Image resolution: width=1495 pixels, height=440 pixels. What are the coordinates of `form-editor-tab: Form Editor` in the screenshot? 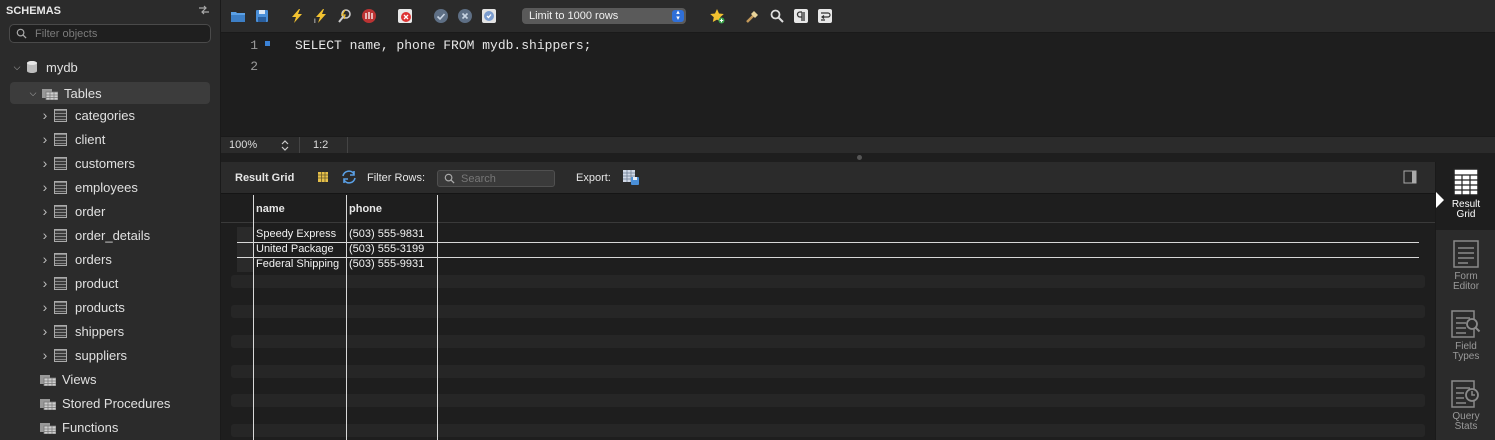 It's located at (1465, 268).